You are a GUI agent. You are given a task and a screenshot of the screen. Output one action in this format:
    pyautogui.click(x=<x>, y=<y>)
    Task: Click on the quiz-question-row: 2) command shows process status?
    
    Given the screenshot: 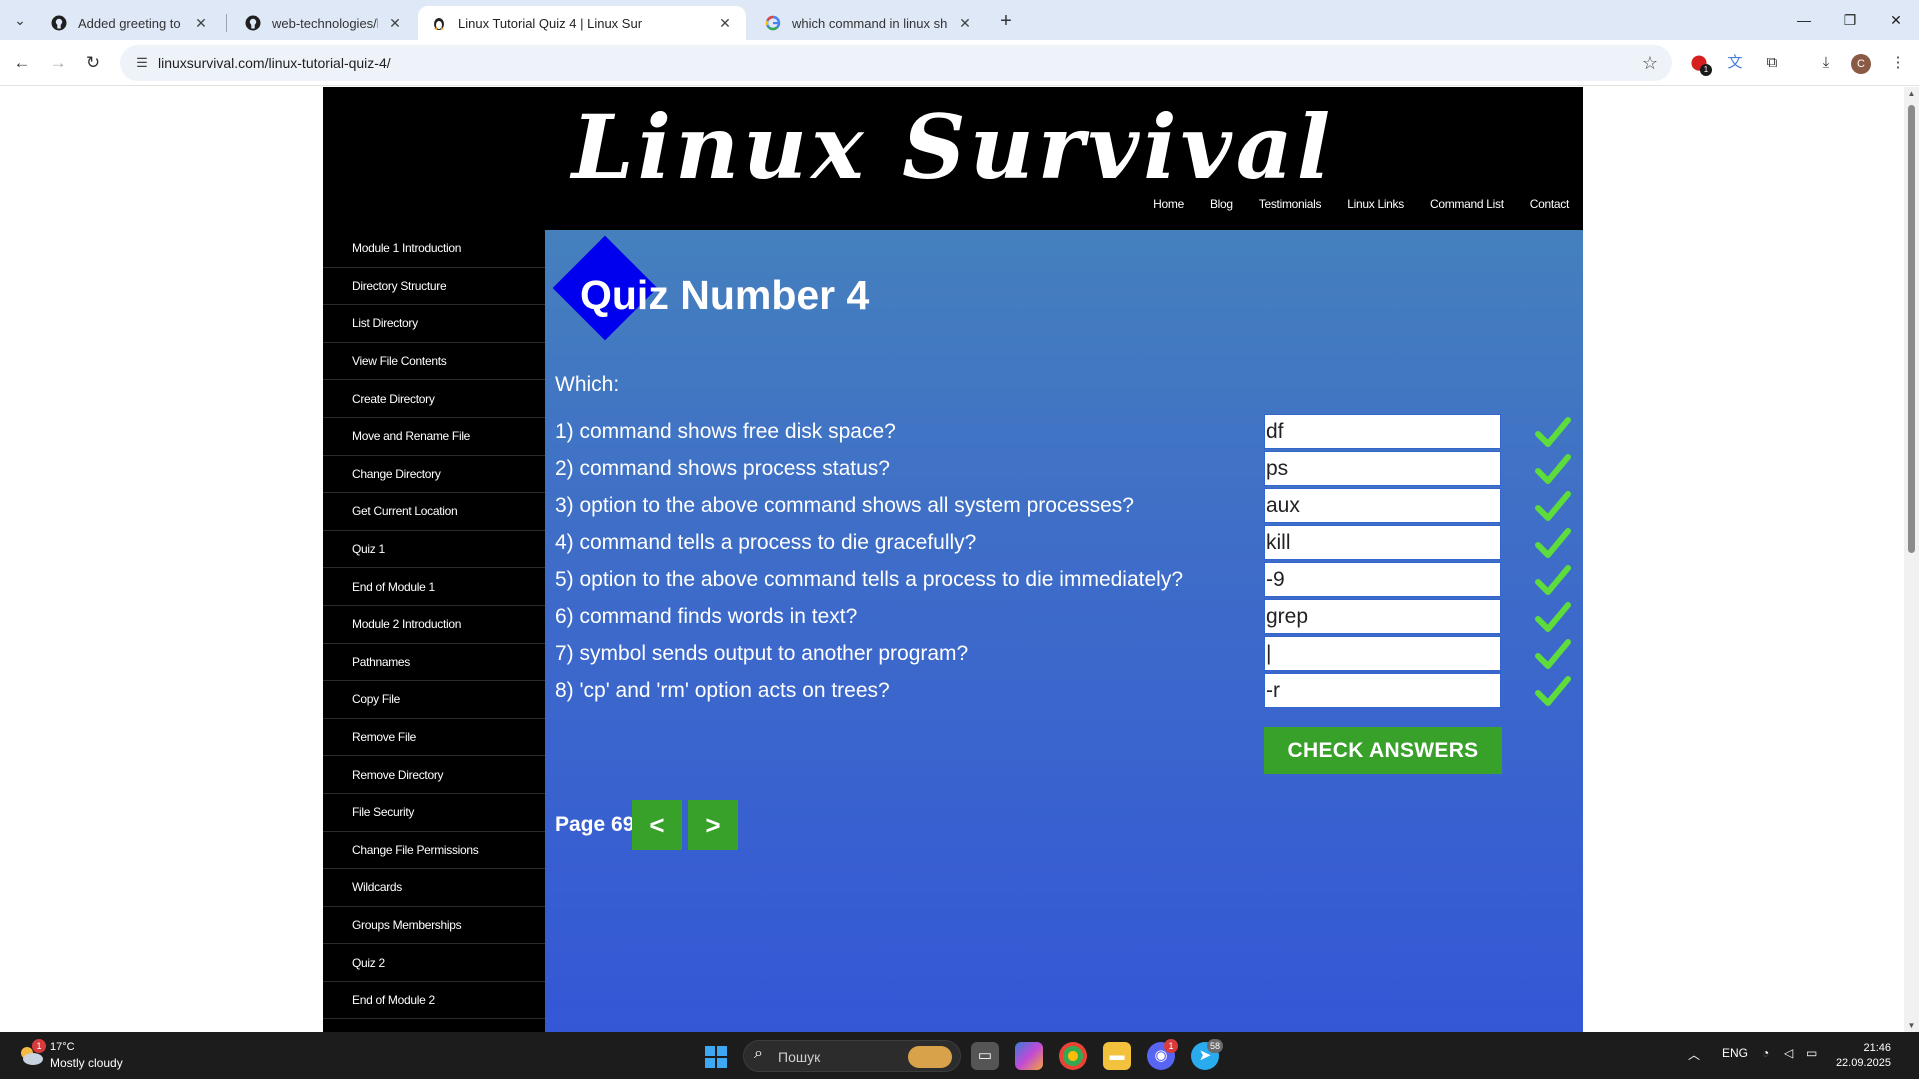 What is the action you would take?
    pyautogui.click(x=1065, y=469)
    